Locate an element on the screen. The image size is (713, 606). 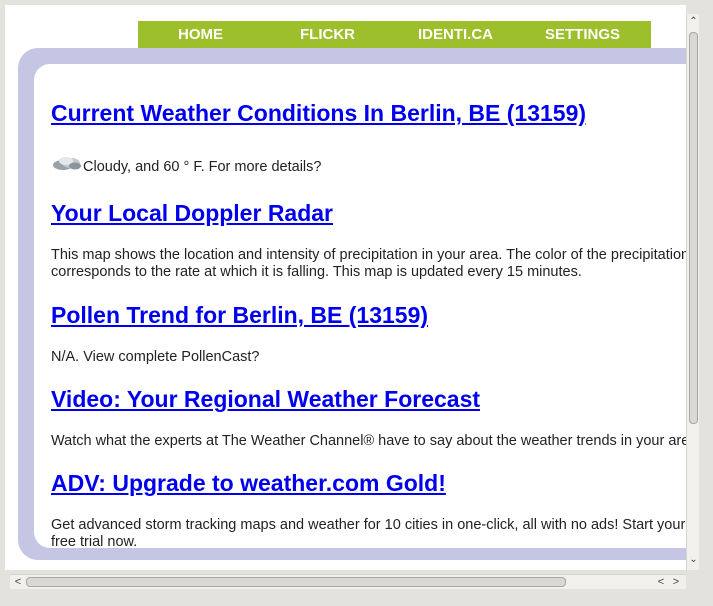
nav-flickr: FLICKR is located at coordinates (327, 34).